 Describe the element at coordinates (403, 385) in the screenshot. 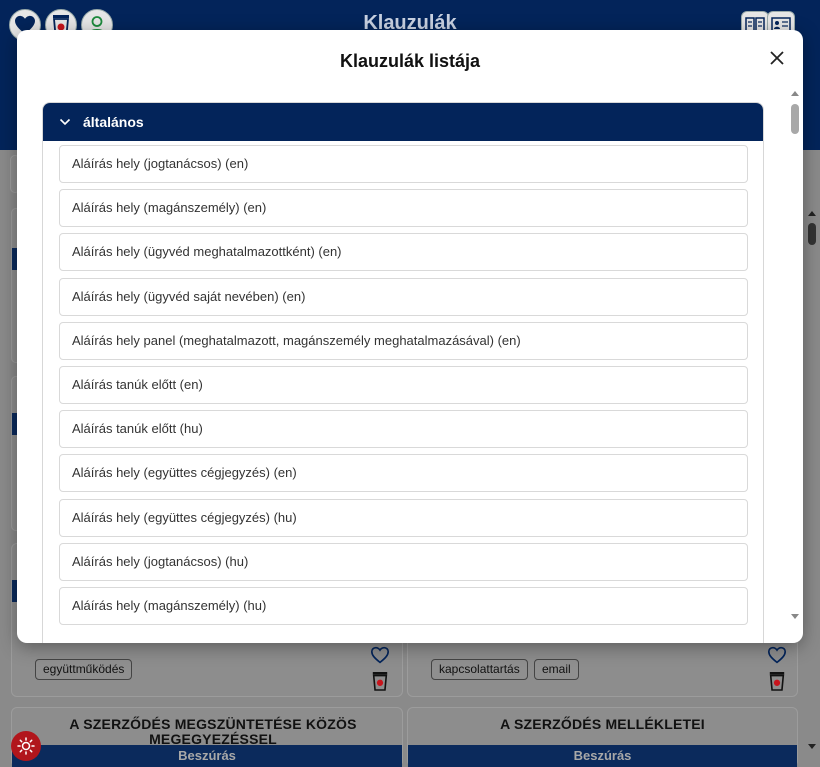

I see `clause-item: Aláírás tanúk előtt (en)` at that location.